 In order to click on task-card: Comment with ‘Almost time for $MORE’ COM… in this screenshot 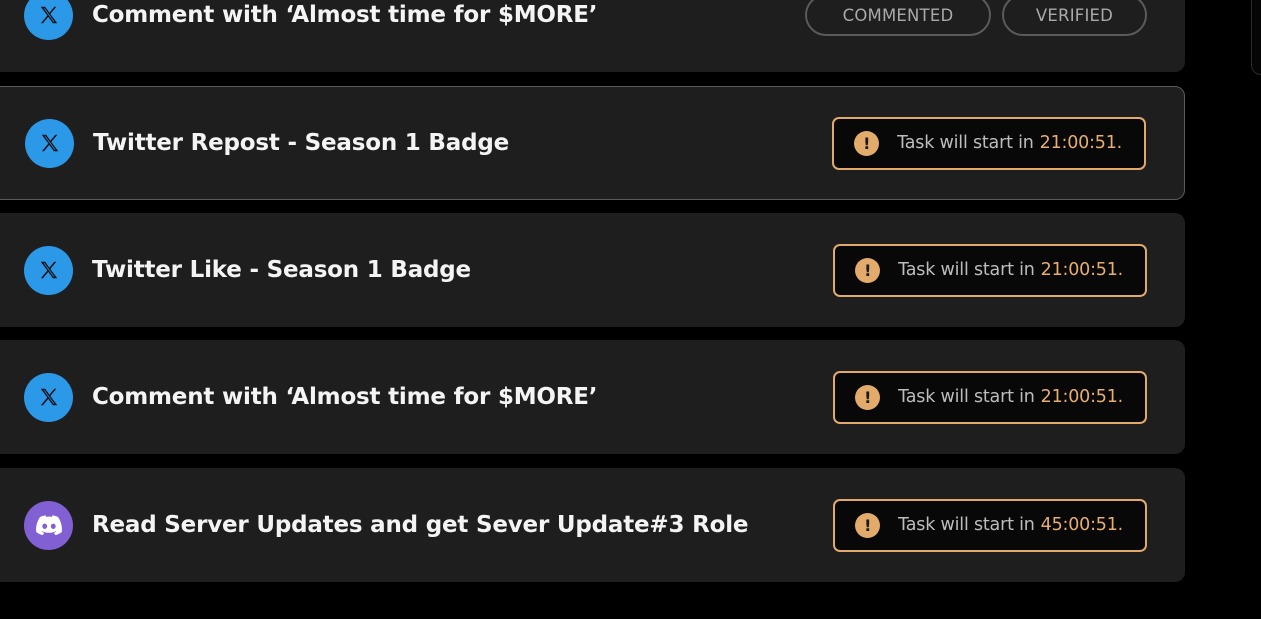, I will do `click(592, 36)`.